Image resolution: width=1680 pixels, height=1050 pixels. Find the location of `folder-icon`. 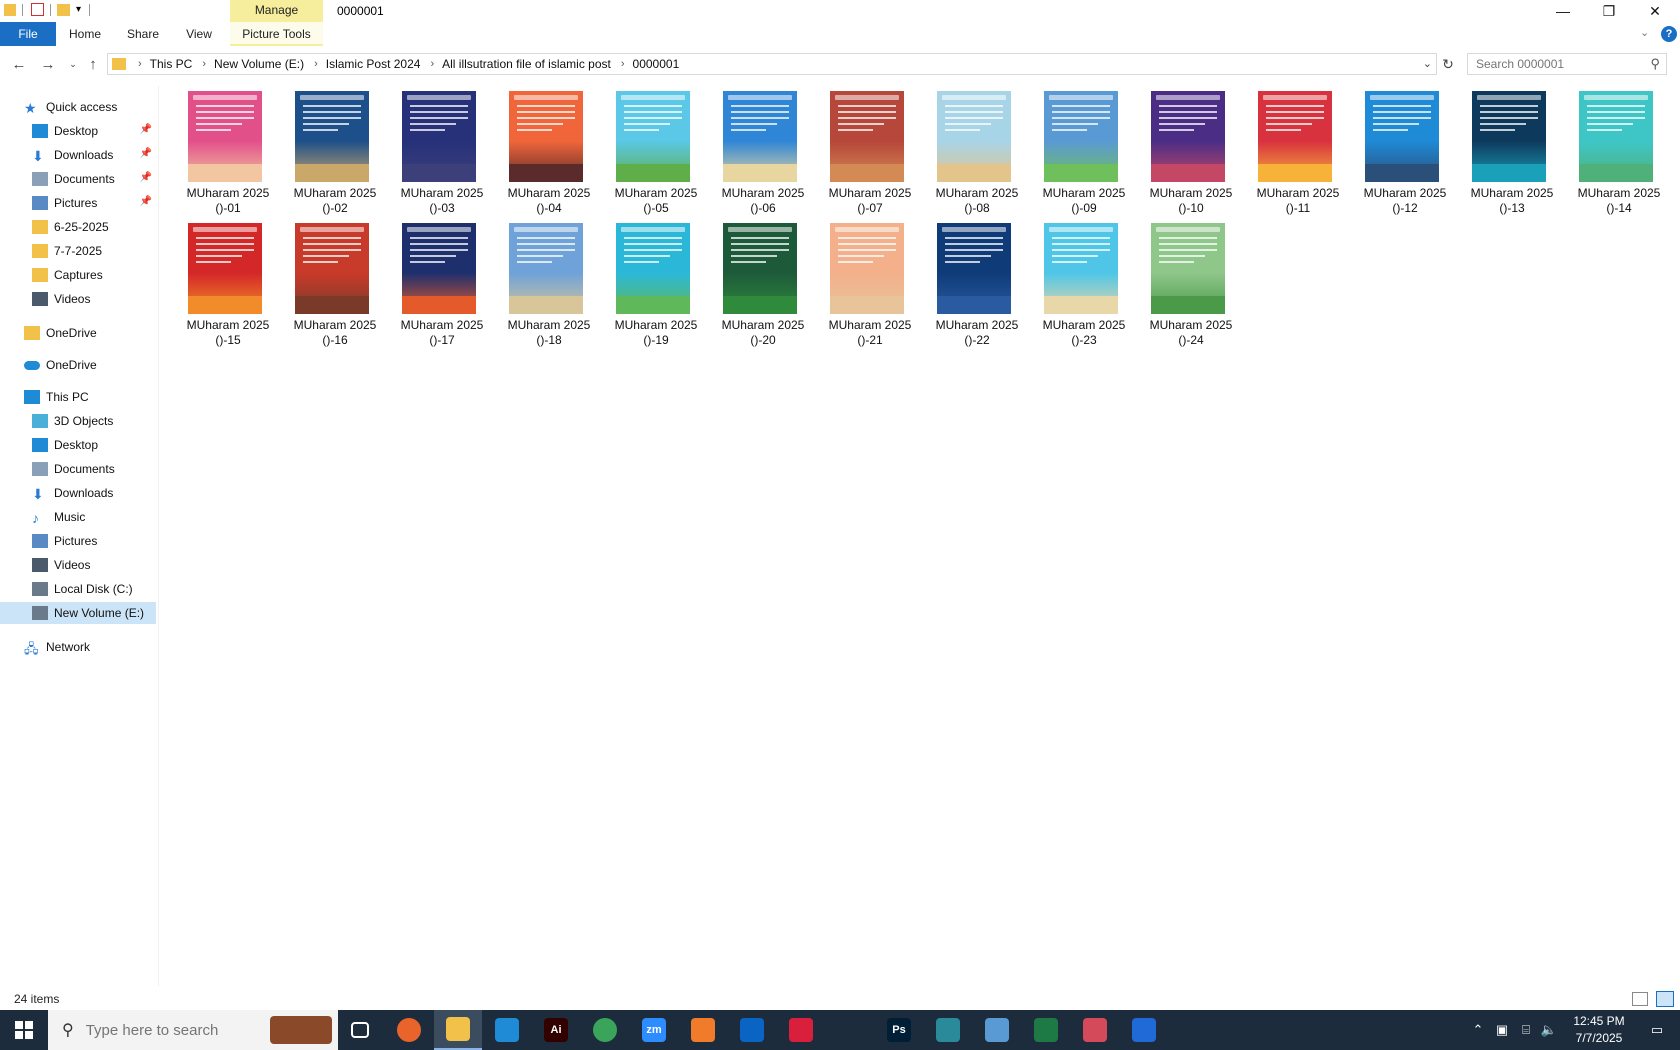

folder-icon is located at coordinates (10, 9).